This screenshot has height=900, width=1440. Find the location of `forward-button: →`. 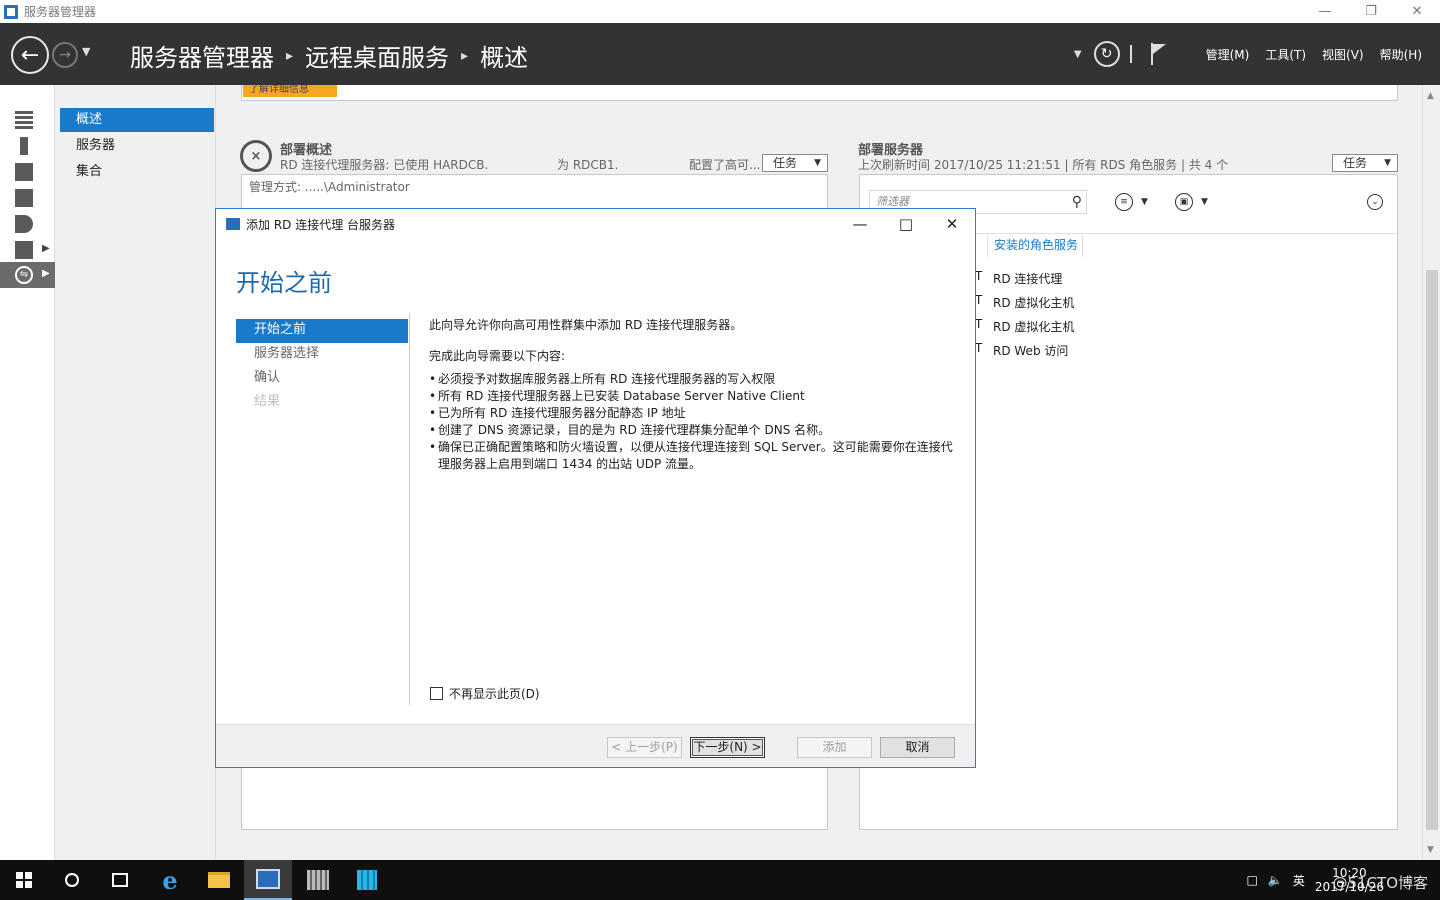

forward-button: → is located at coordinates (65, 55).